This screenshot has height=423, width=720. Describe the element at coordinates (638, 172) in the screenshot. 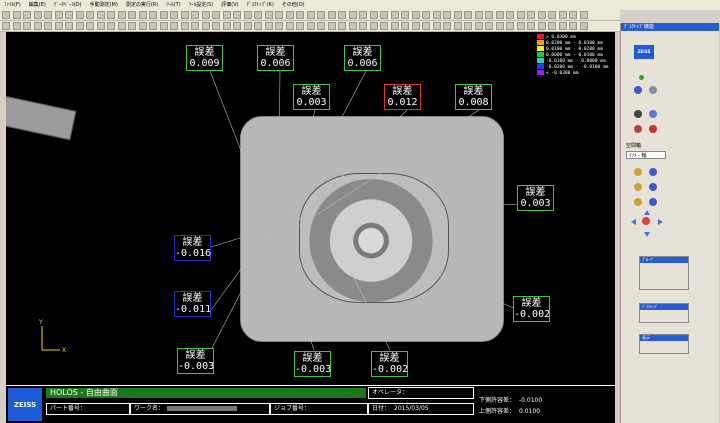

I see `zoom-icon` at that location.